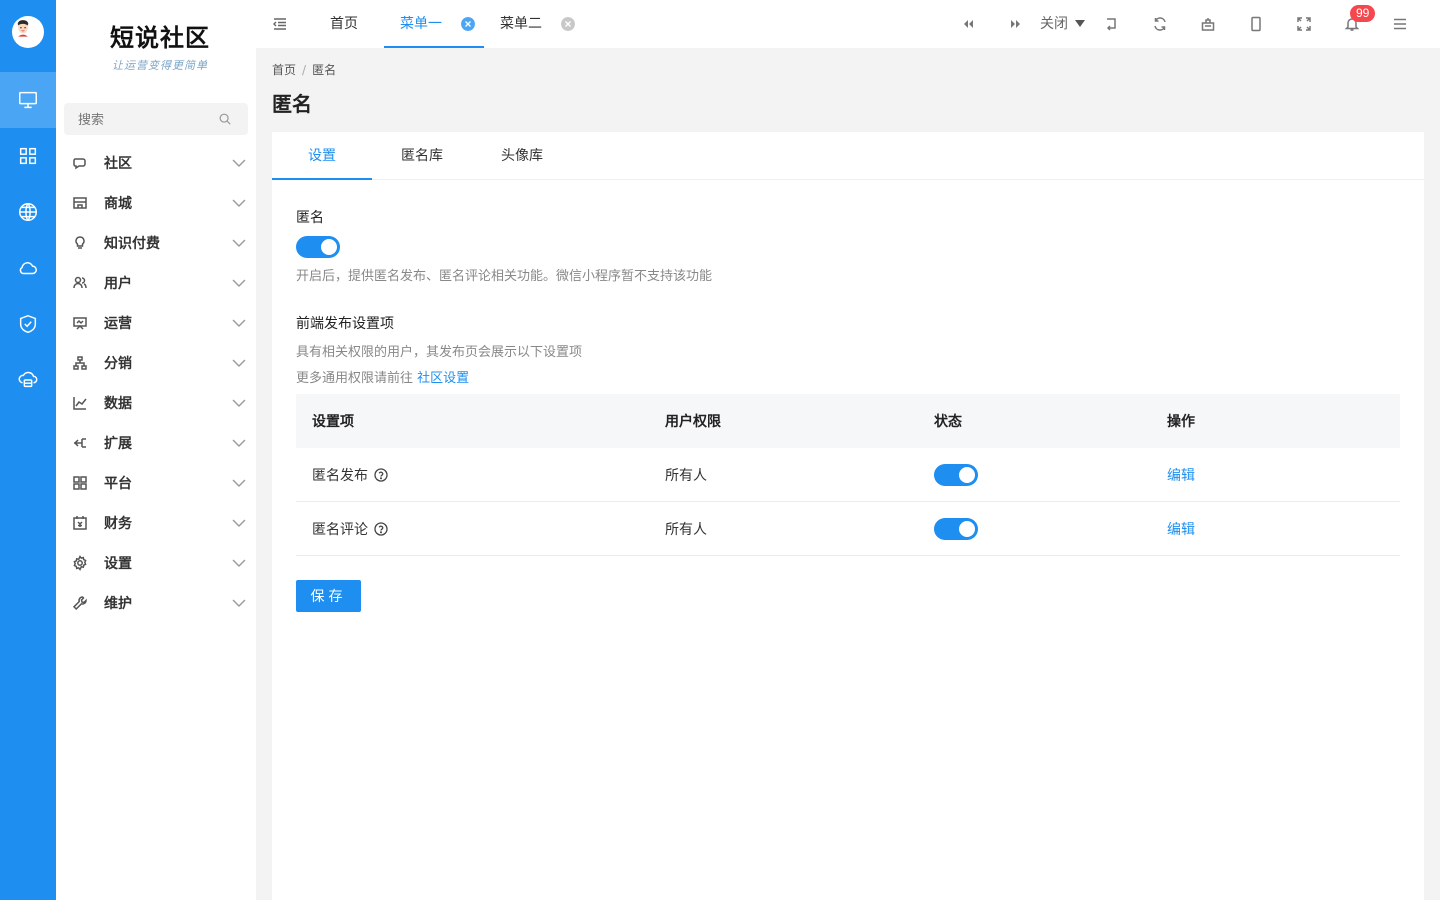  What do you see at coordinates (280, 24) in the screenshot?
I see `collapse-menu-icon` at bounding box center [280, 24].